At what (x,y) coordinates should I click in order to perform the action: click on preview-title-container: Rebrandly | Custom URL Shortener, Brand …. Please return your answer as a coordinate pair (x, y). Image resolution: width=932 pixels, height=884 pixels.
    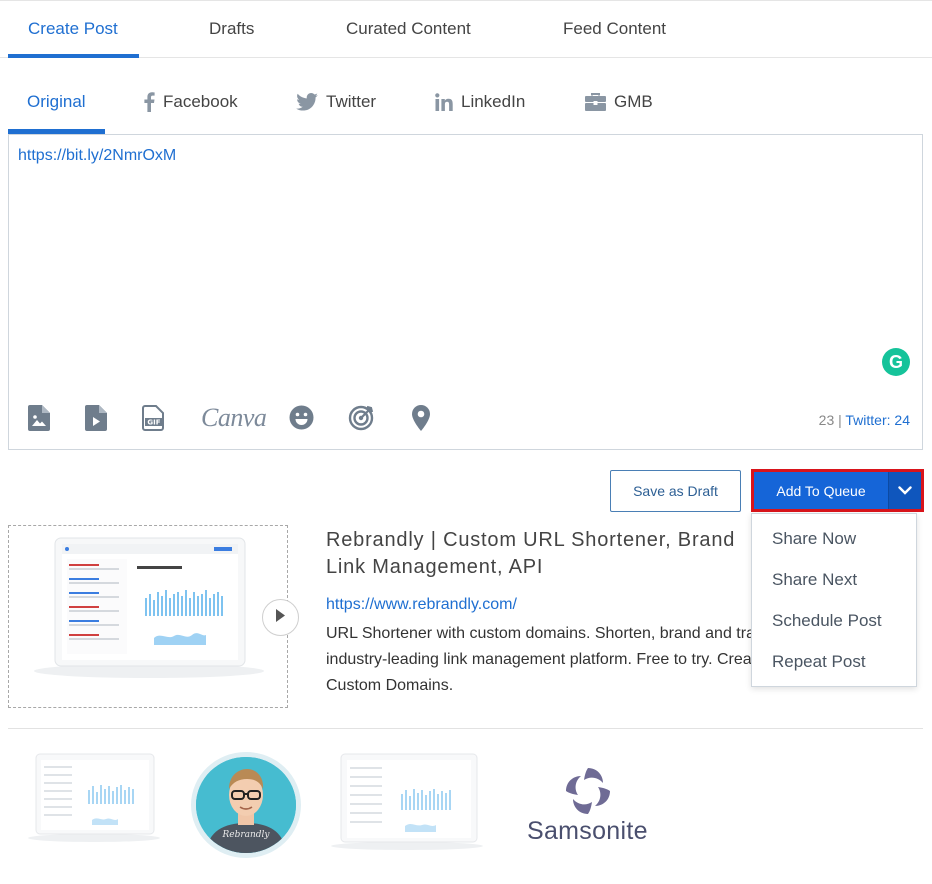
    Looking at the image, I should click on (538, 555).